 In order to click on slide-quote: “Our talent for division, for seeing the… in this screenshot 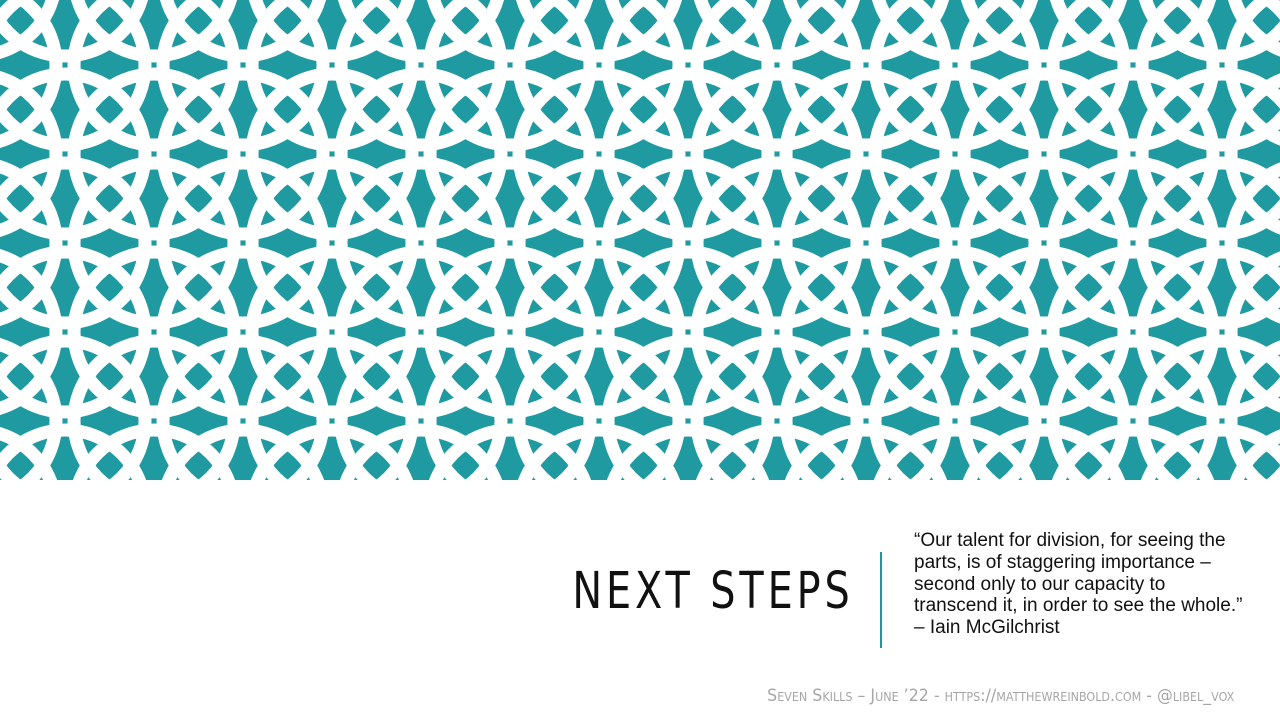, I will do `click(1078, 584)`.